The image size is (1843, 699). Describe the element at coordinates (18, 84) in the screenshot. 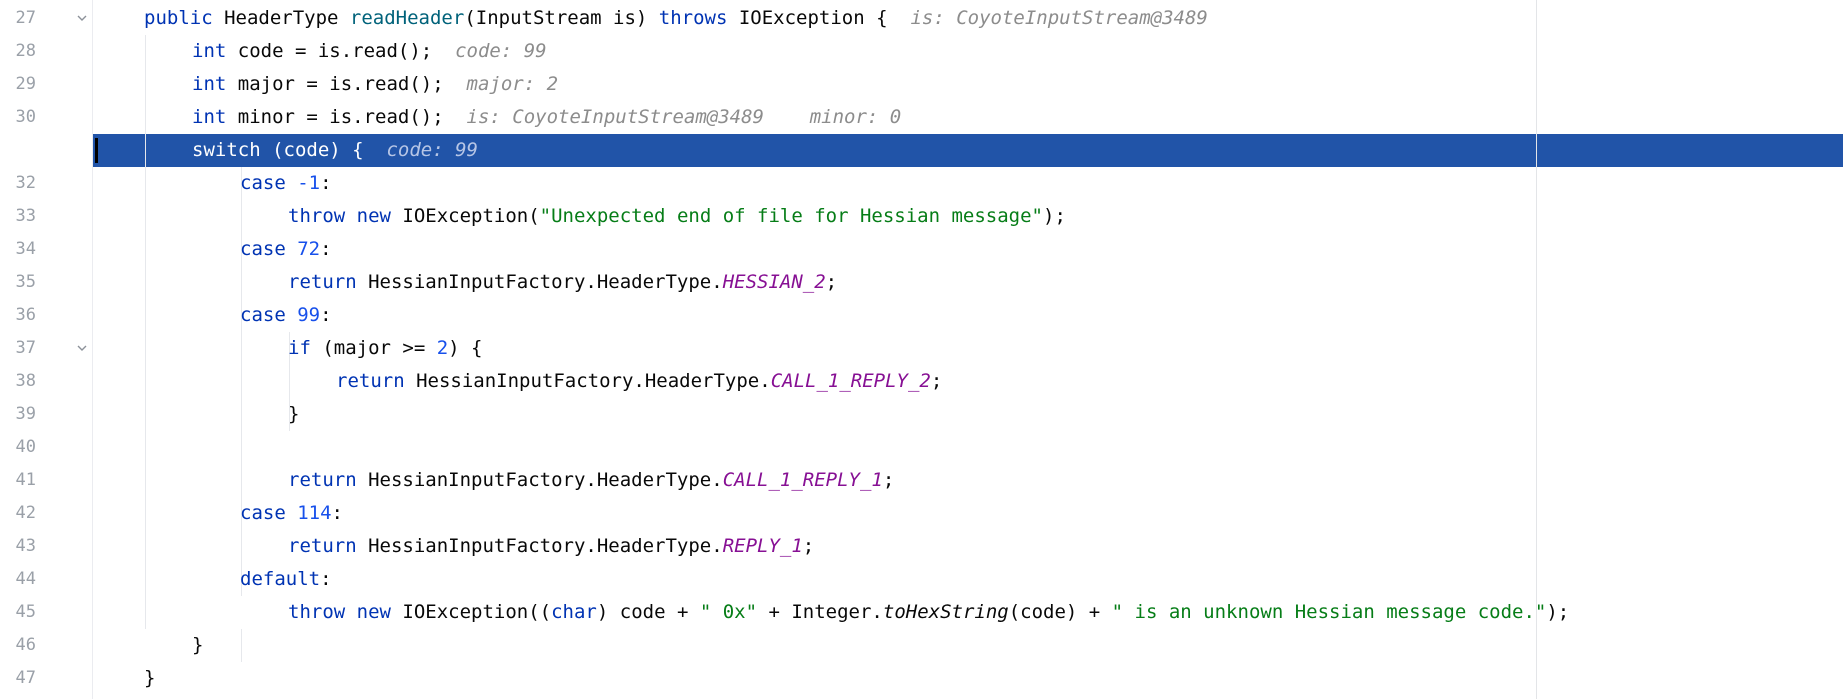

I see `line-number: 29` at that location.